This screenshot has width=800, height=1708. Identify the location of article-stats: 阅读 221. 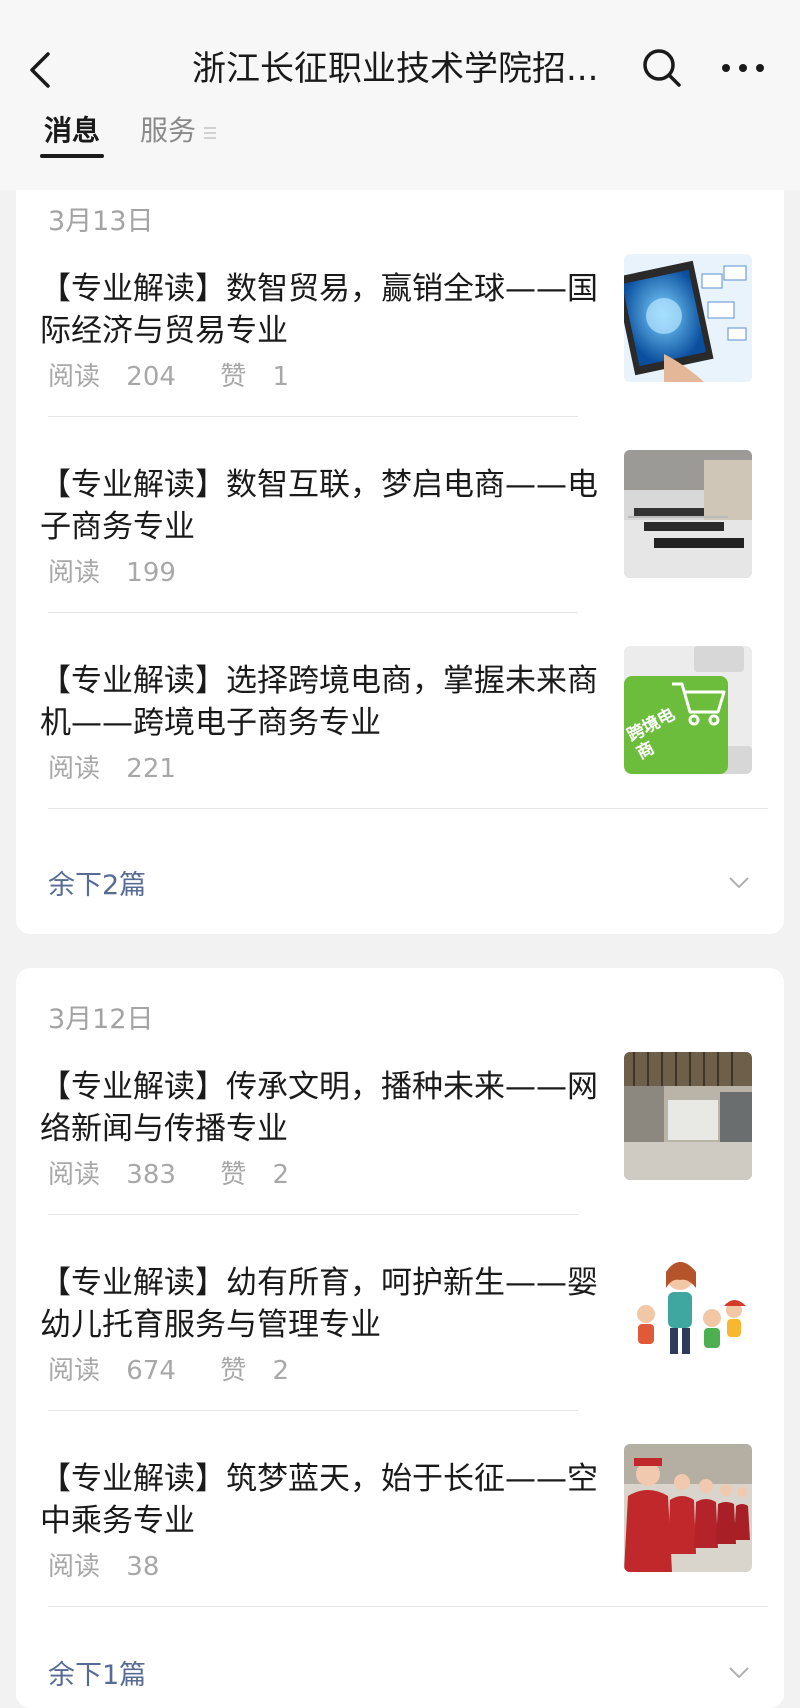
(130, 769).